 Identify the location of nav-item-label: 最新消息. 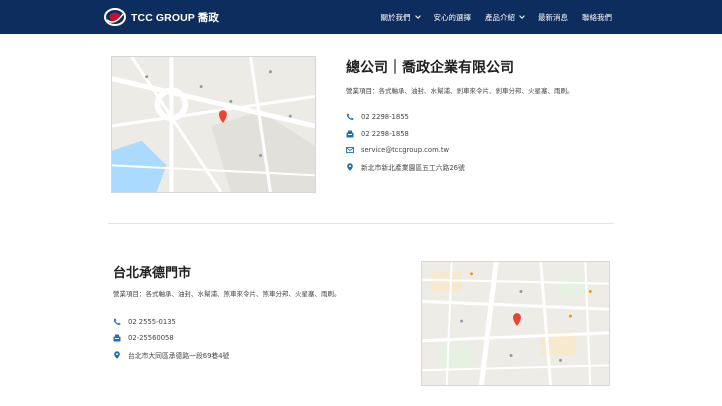
(553, 17).